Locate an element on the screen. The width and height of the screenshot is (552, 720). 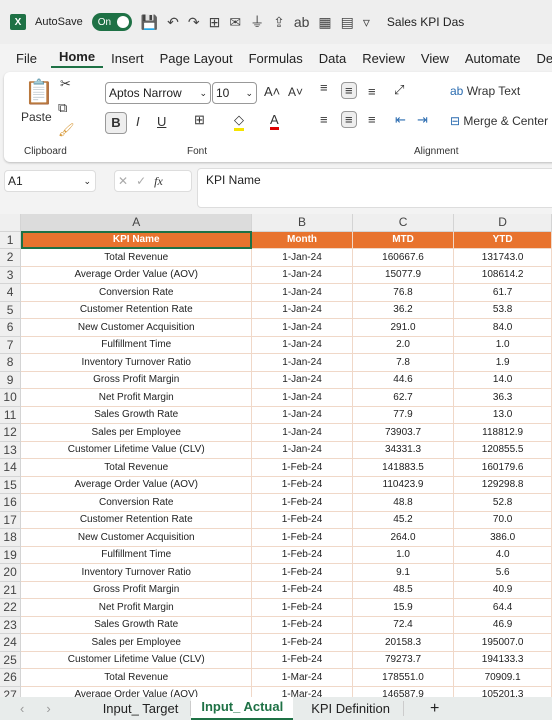
row-number: 5 is located at coordinates (11, 310).